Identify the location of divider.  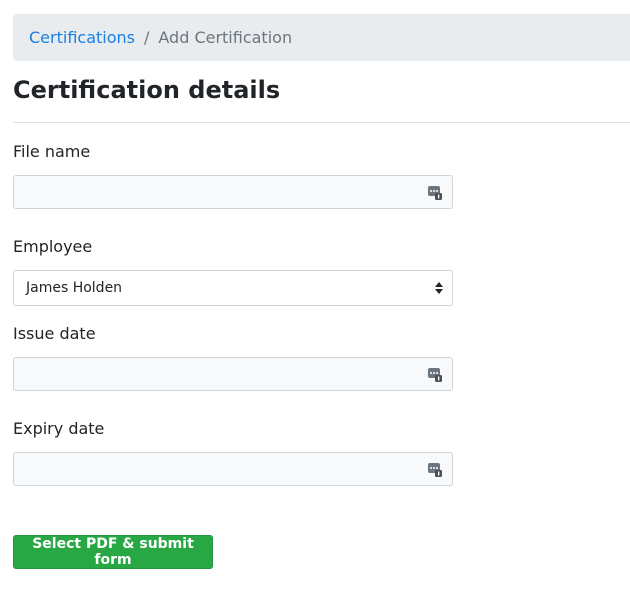
(321, 122).